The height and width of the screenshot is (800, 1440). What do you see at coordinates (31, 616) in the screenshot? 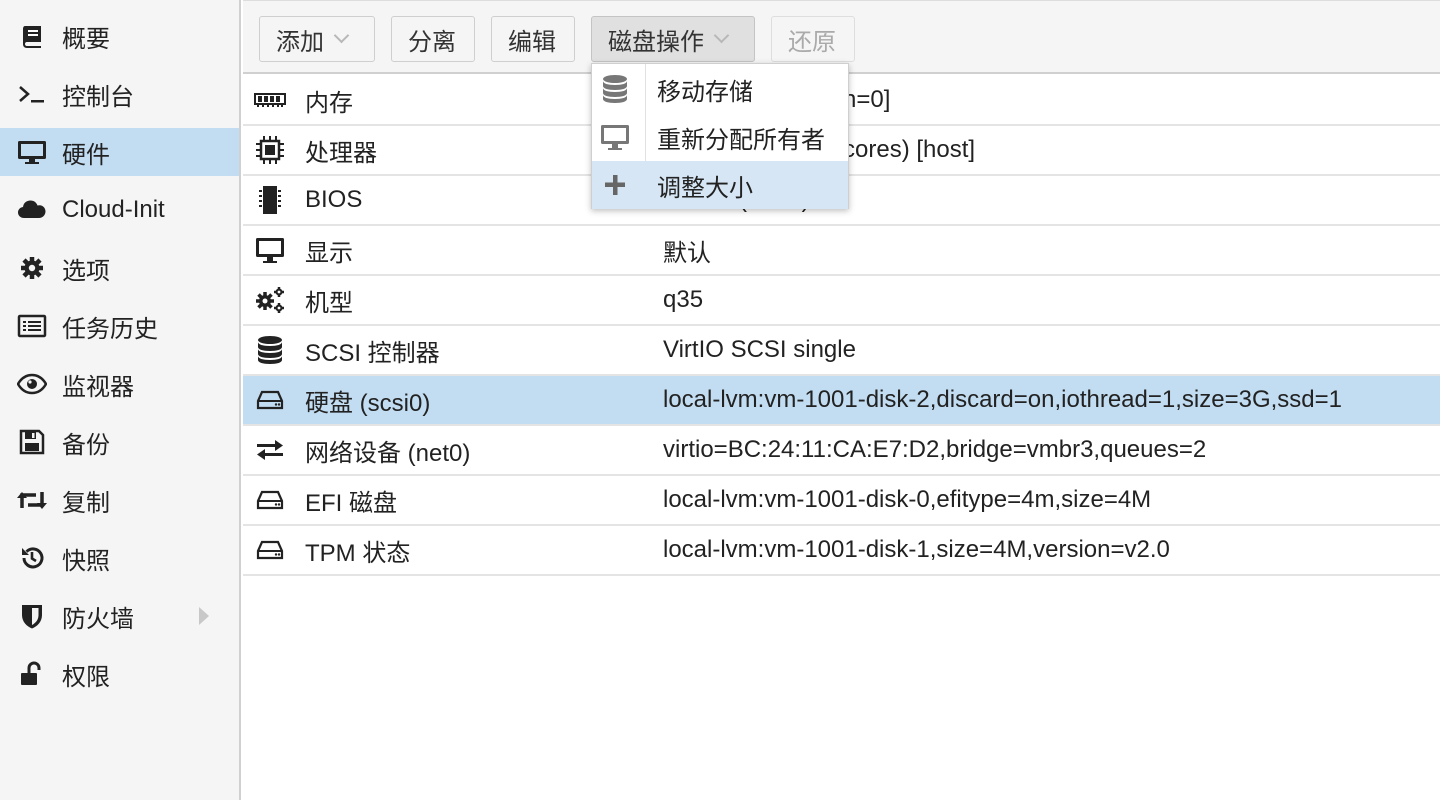
I see `shield-icon` at bounding box center [31, 616].